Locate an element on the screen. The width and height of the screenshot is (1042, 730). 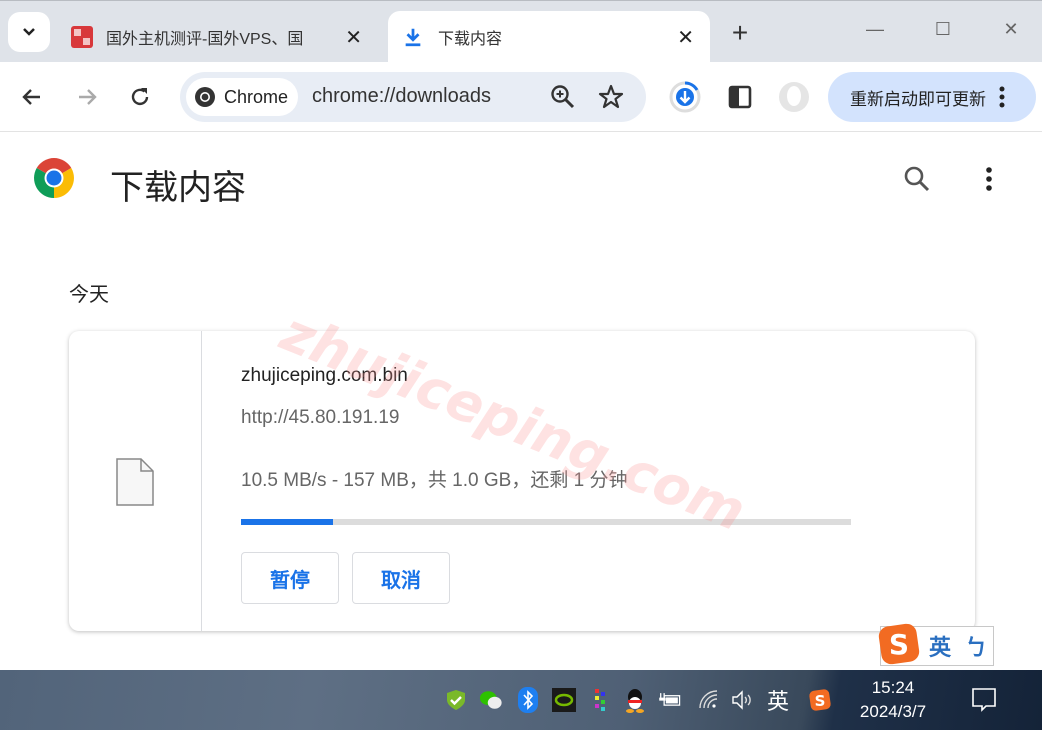
ime-punct-label: ㄅ is located at coordinates (976, 646).